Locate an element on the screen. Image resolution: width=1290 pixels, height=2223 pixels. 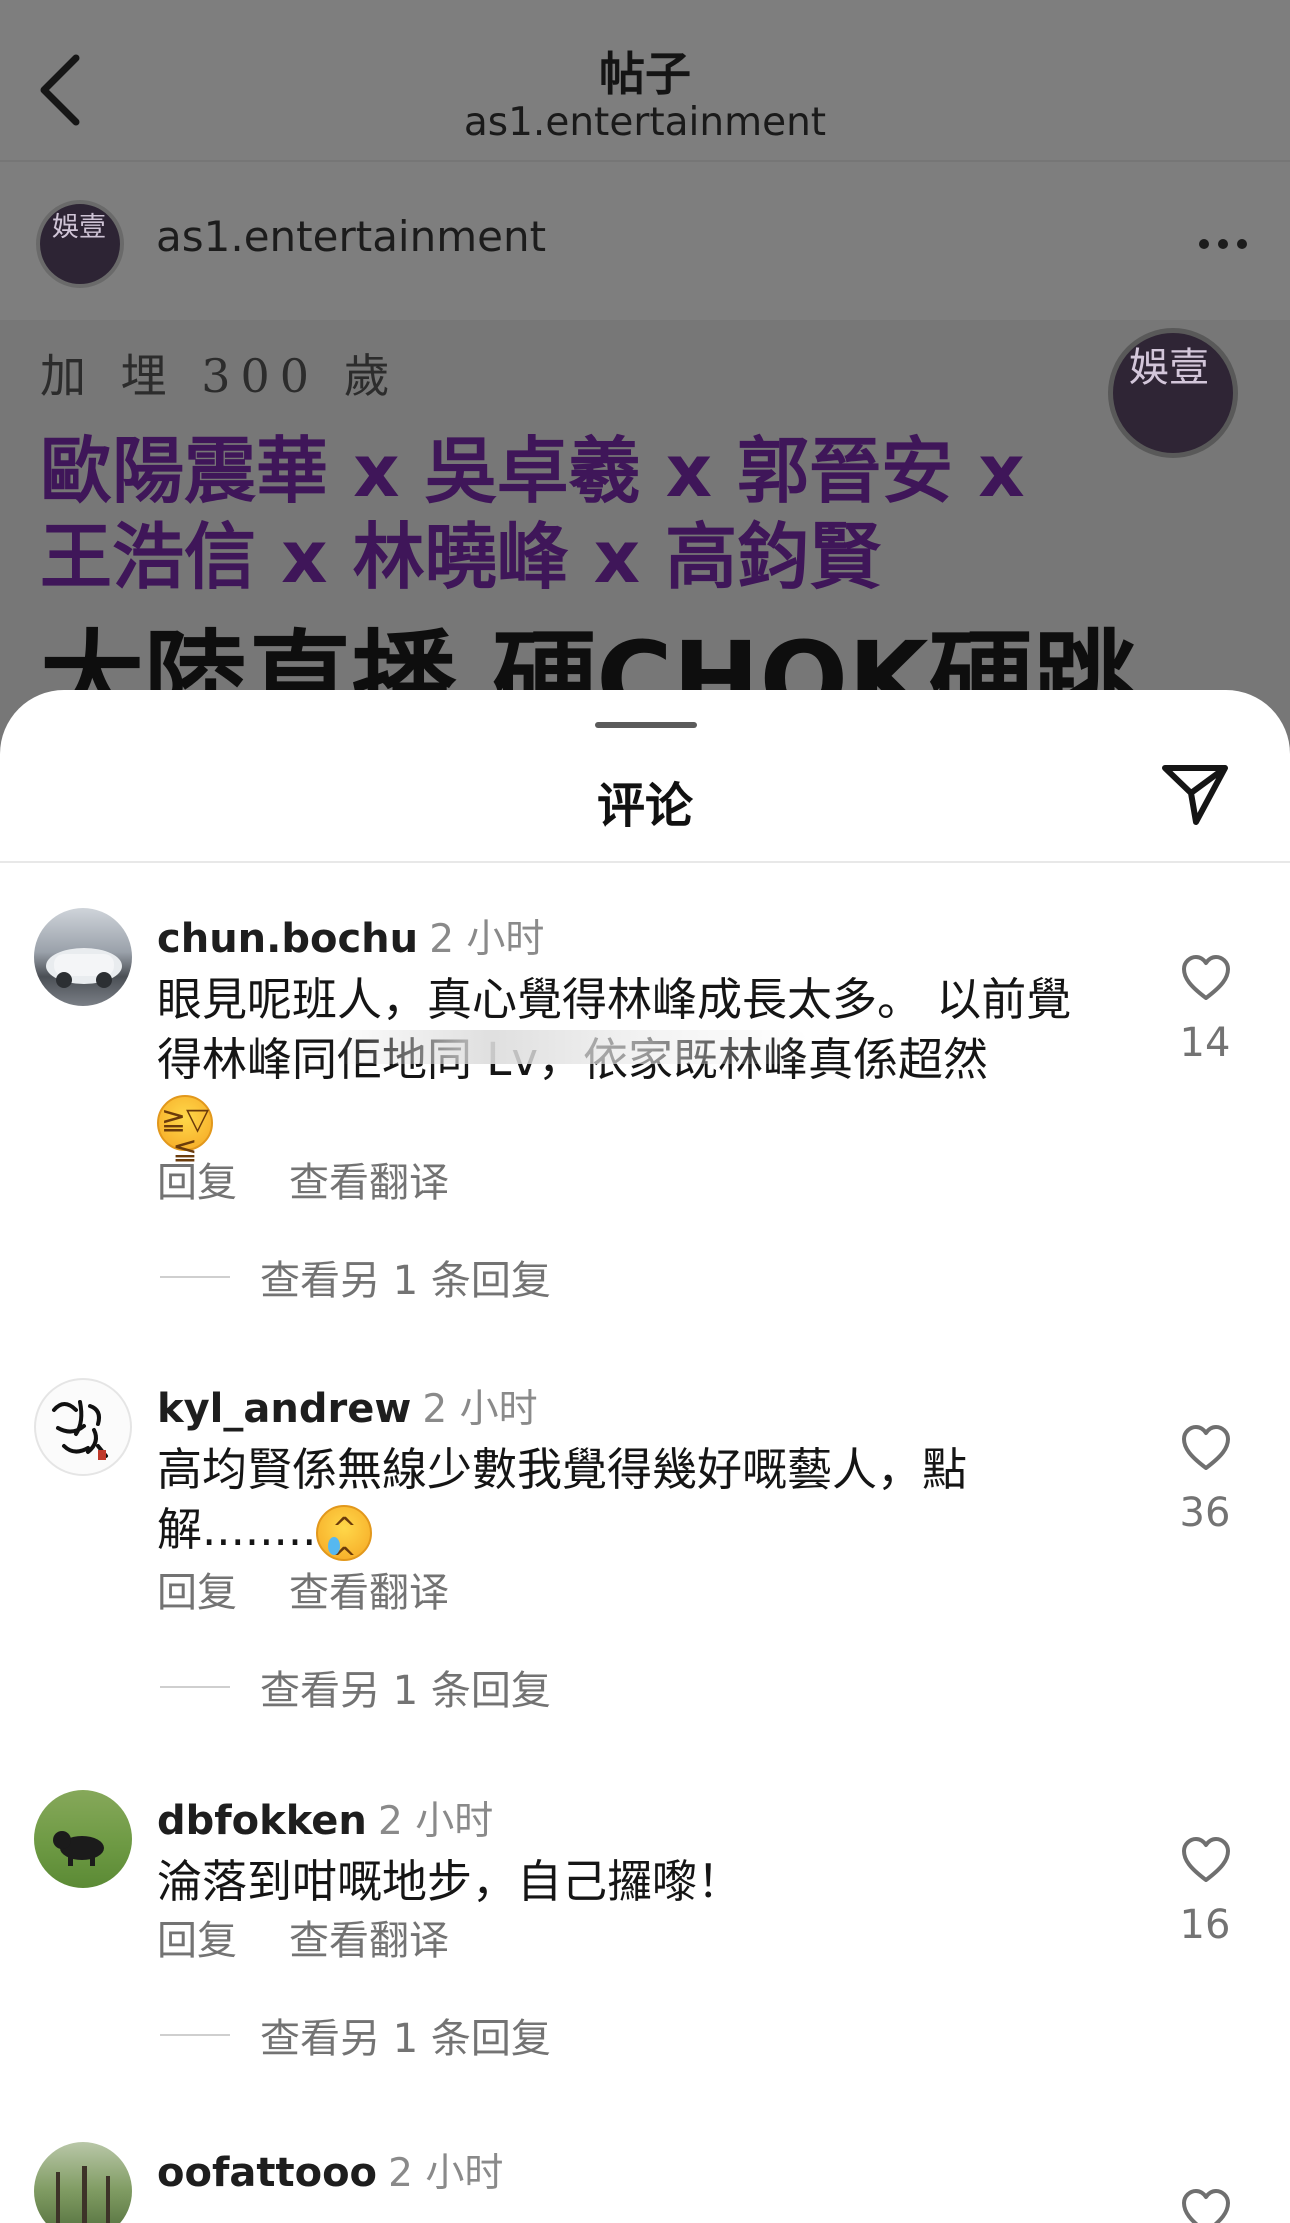
sheet-title: 评论 is located at coordinates (644, 806).